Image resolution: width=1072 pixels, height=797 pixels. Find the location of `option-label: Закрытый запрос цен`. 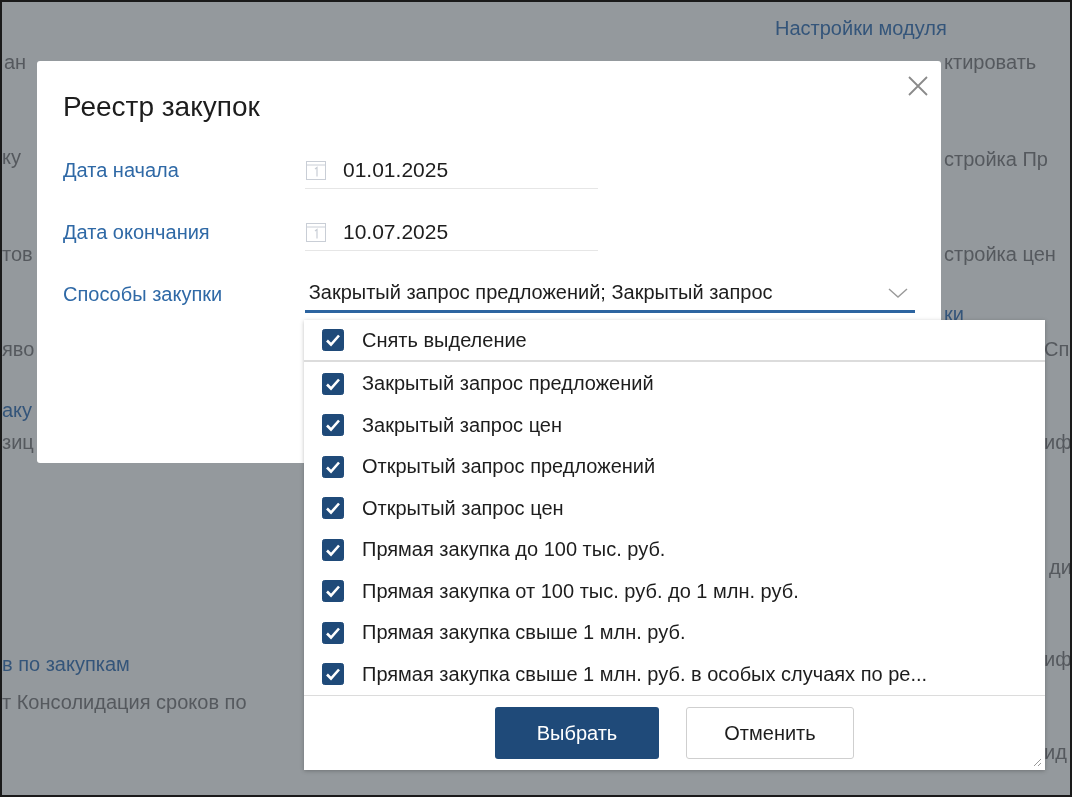

option-label: Закрытый запрос цен is located at coordinates (462, 425).